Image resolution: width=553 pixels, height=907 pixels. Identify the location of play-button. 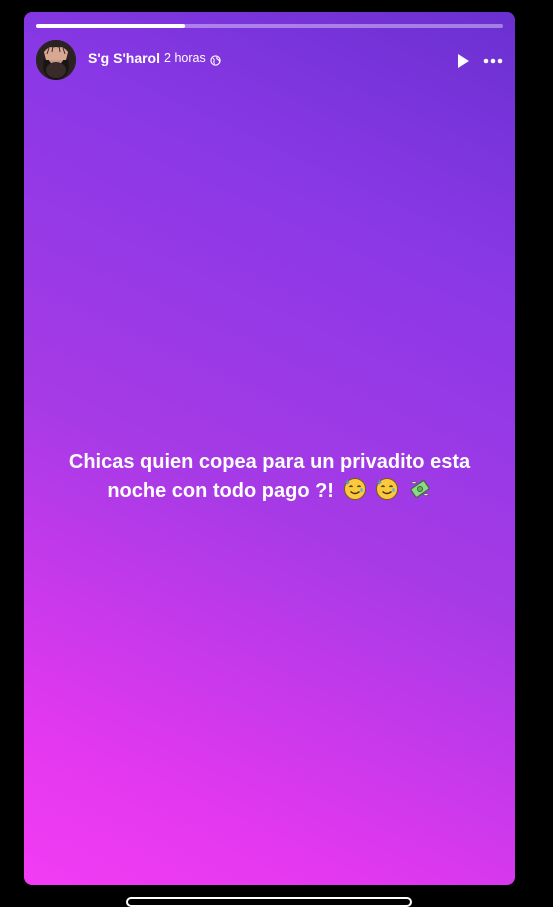
(463, 61).